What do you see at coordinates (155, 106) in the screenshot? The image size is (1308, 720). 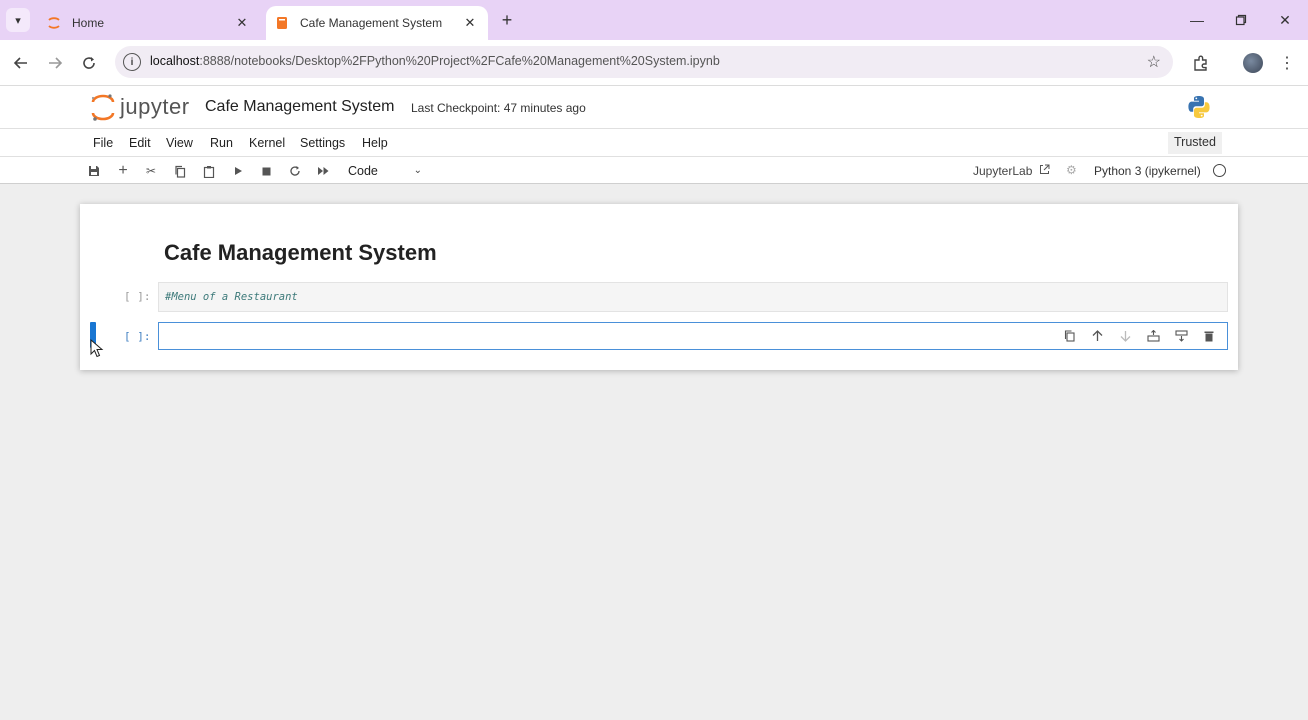 I see `jupyter-logo-text: jupyter` at bounding box center [155, 106].